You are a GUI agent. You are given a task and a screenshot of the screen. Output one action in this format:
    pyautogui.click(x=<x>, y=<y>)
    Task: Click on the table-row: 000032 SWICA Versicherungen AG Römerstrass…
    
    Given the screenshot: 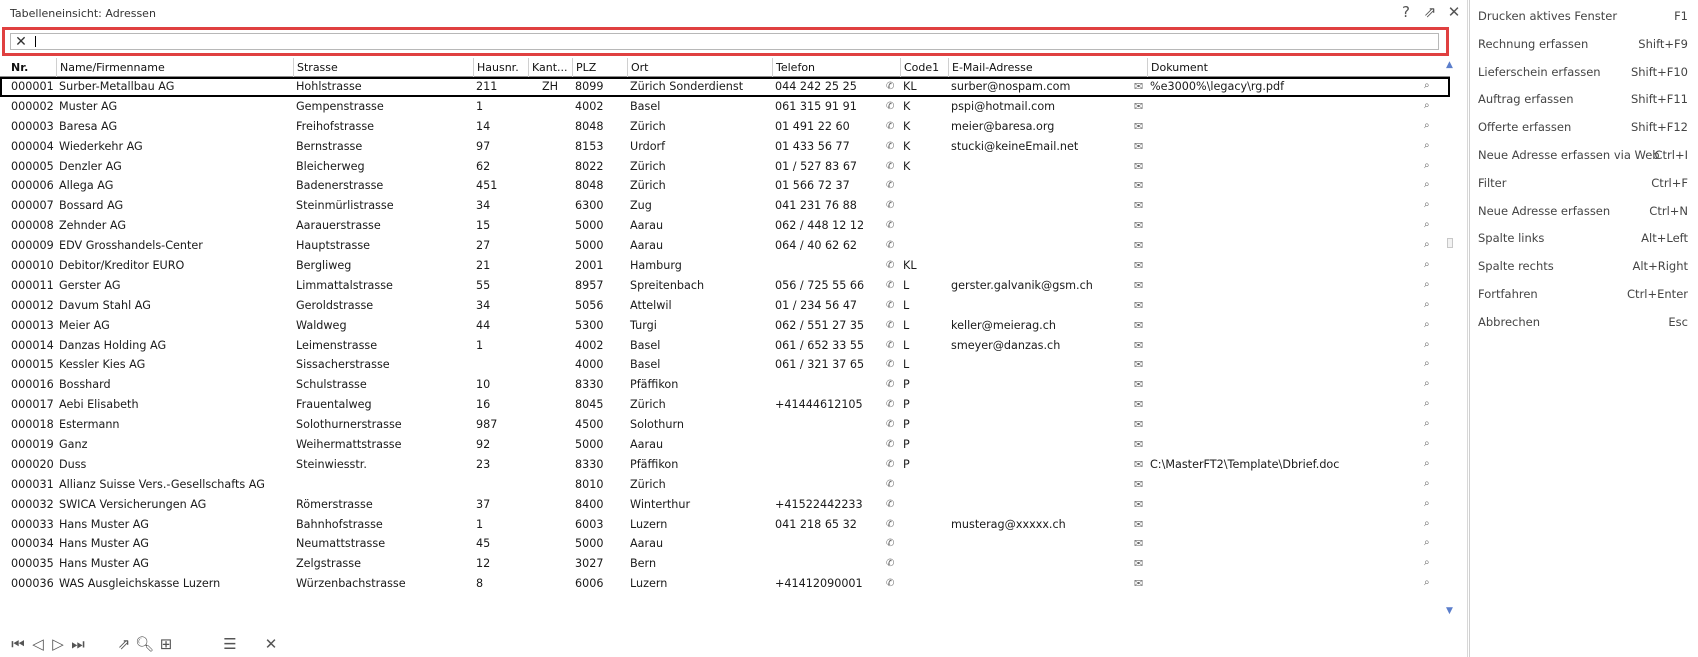 What is the action you would take?
    pyautogui.click(x=725, y=505)
    